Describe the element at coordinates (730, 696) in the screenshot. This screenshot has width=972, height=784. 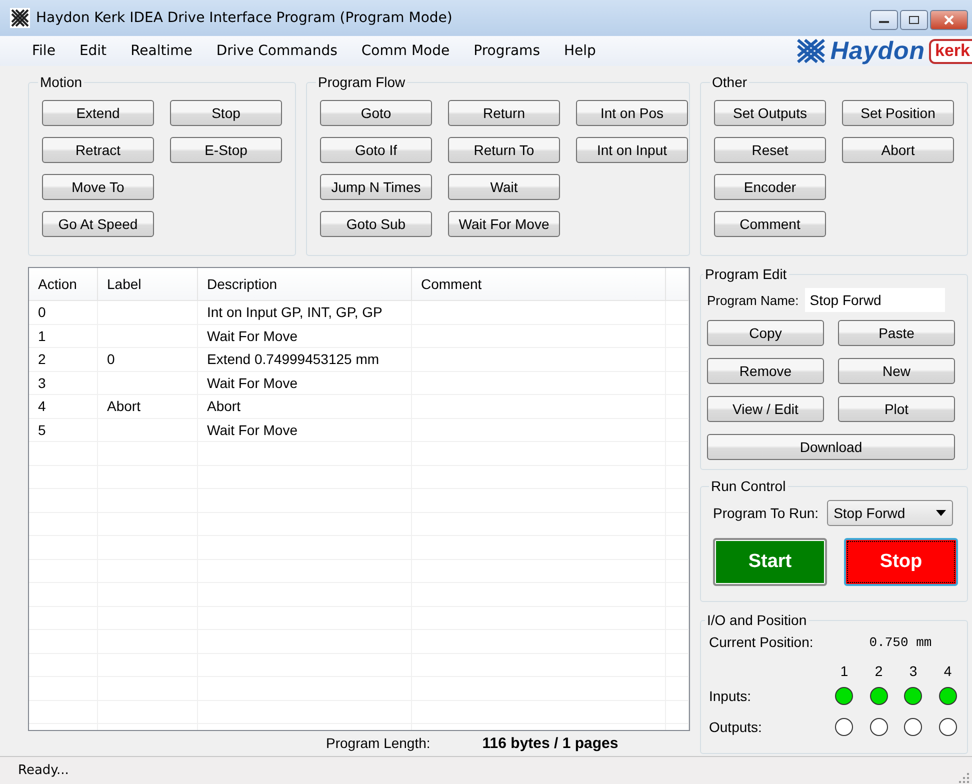
I see `inputs-label: Inputs:` at that location.